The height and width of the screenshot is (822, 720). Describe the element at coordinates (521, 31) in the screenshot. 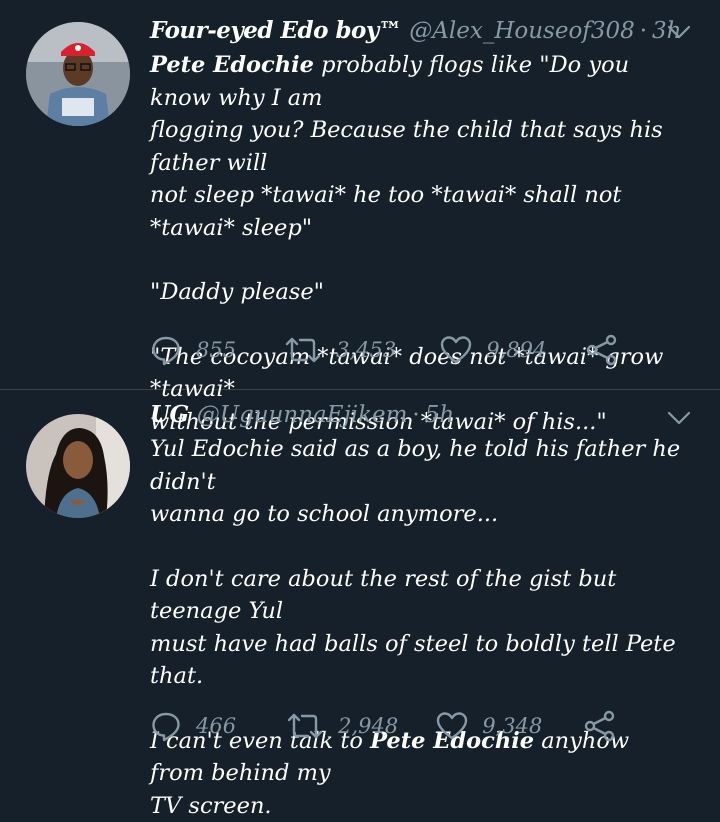

I see `user-handle: @Alex_Houseof308` at that location.